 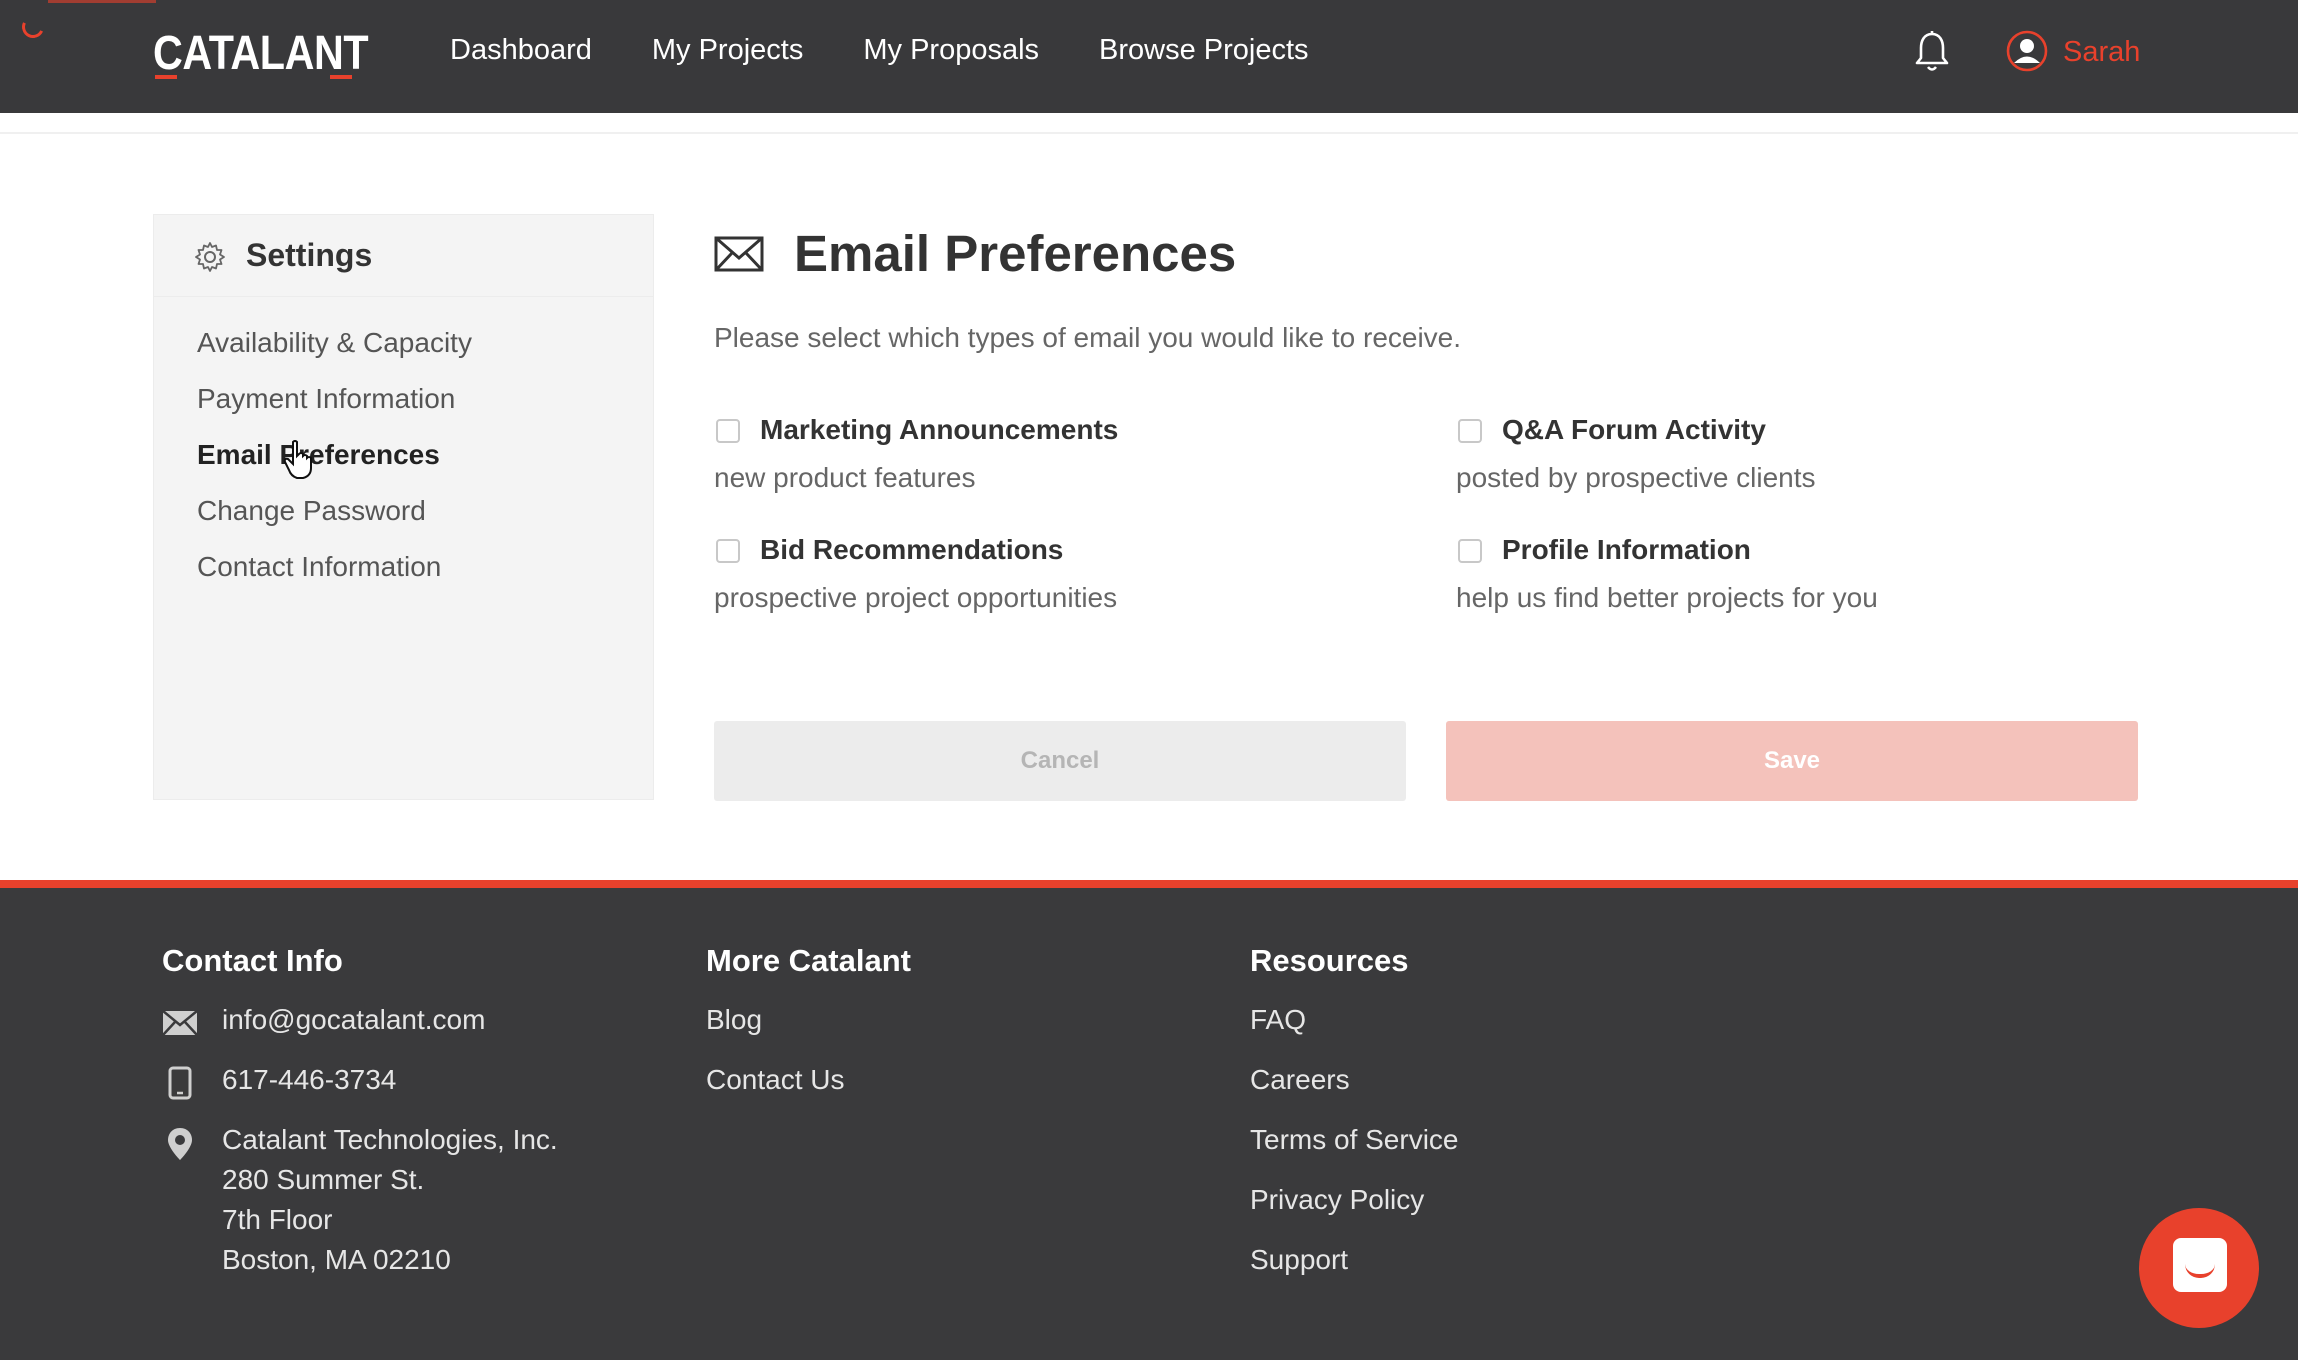 What do you see at coordinates (1470, 551) in the screenshot?
I see `profile-information-checkbox` at bounding box center [1470, 551].